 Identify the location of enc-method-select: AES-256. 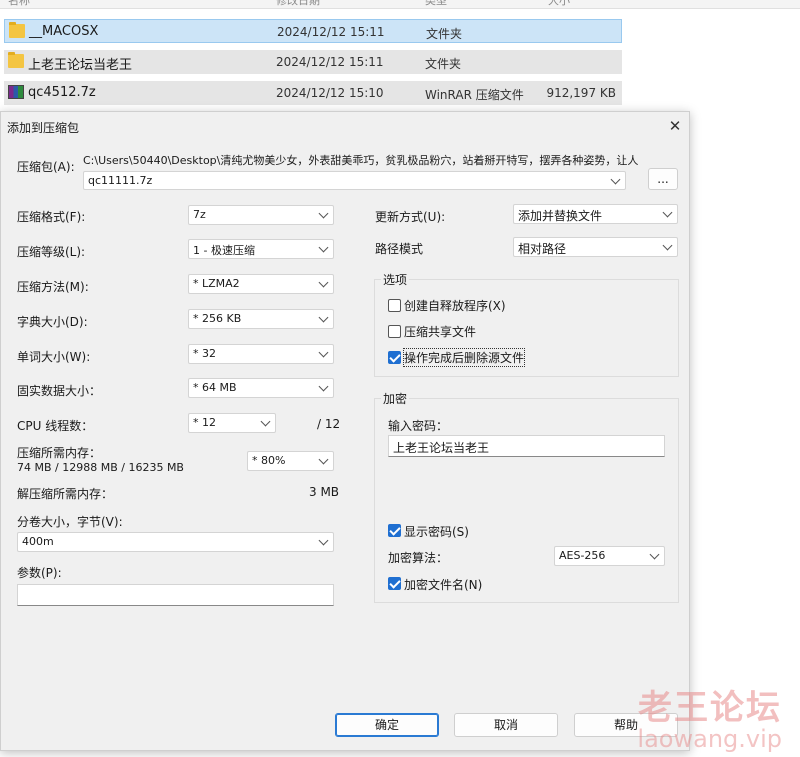
(609, 556).